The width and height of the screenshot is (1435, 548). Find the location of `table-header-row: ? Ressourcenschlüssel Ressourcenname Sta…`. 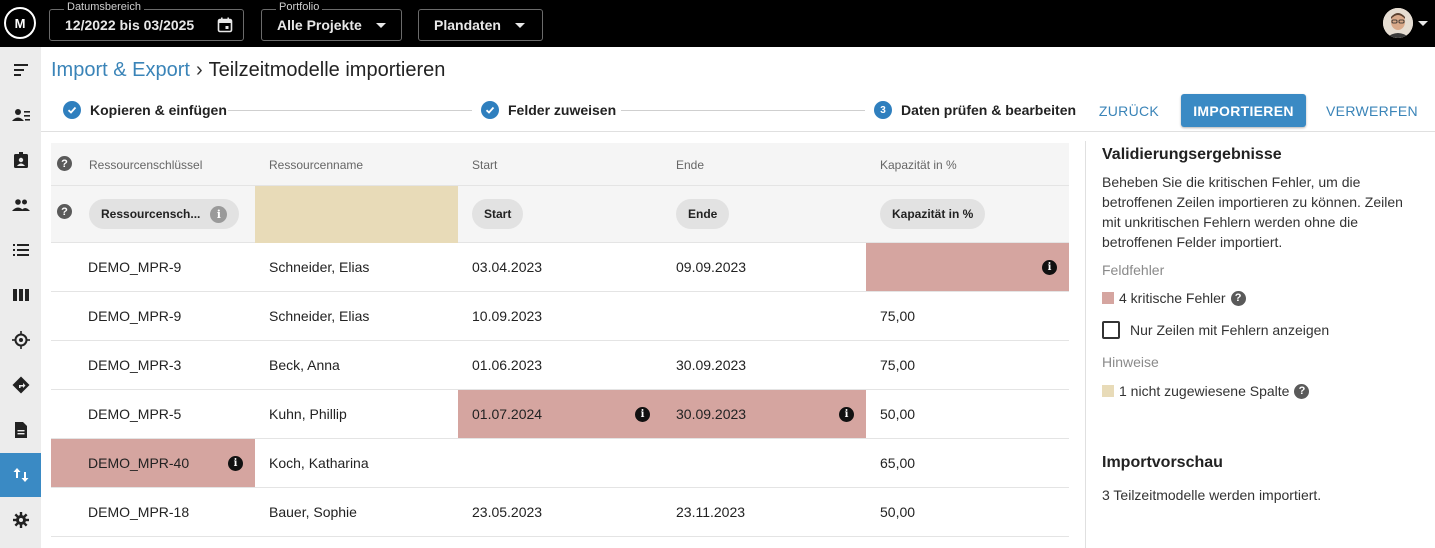

table-header-row: ? Ressourcenschlüssel Ressourcenname Sta… is located at coordinates (560, 164).